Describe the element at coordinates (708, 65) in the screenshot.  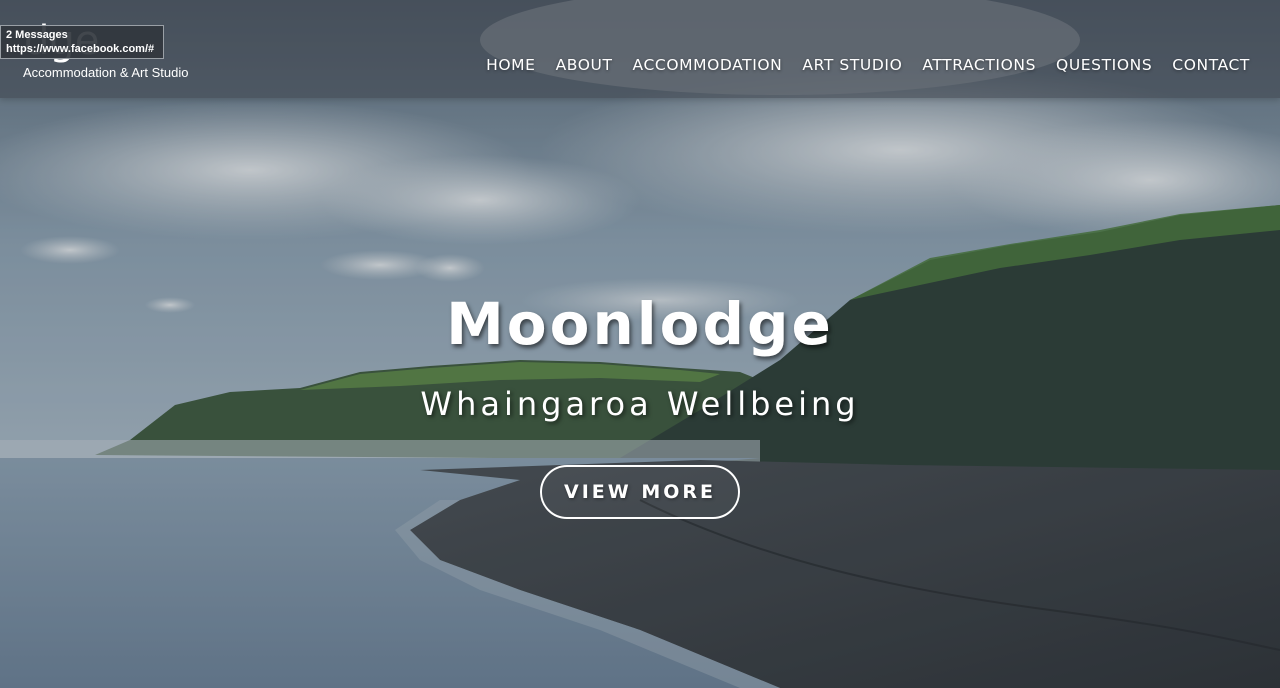
I see `nav-item-accommodation: ACCOMMODATION` at that location.